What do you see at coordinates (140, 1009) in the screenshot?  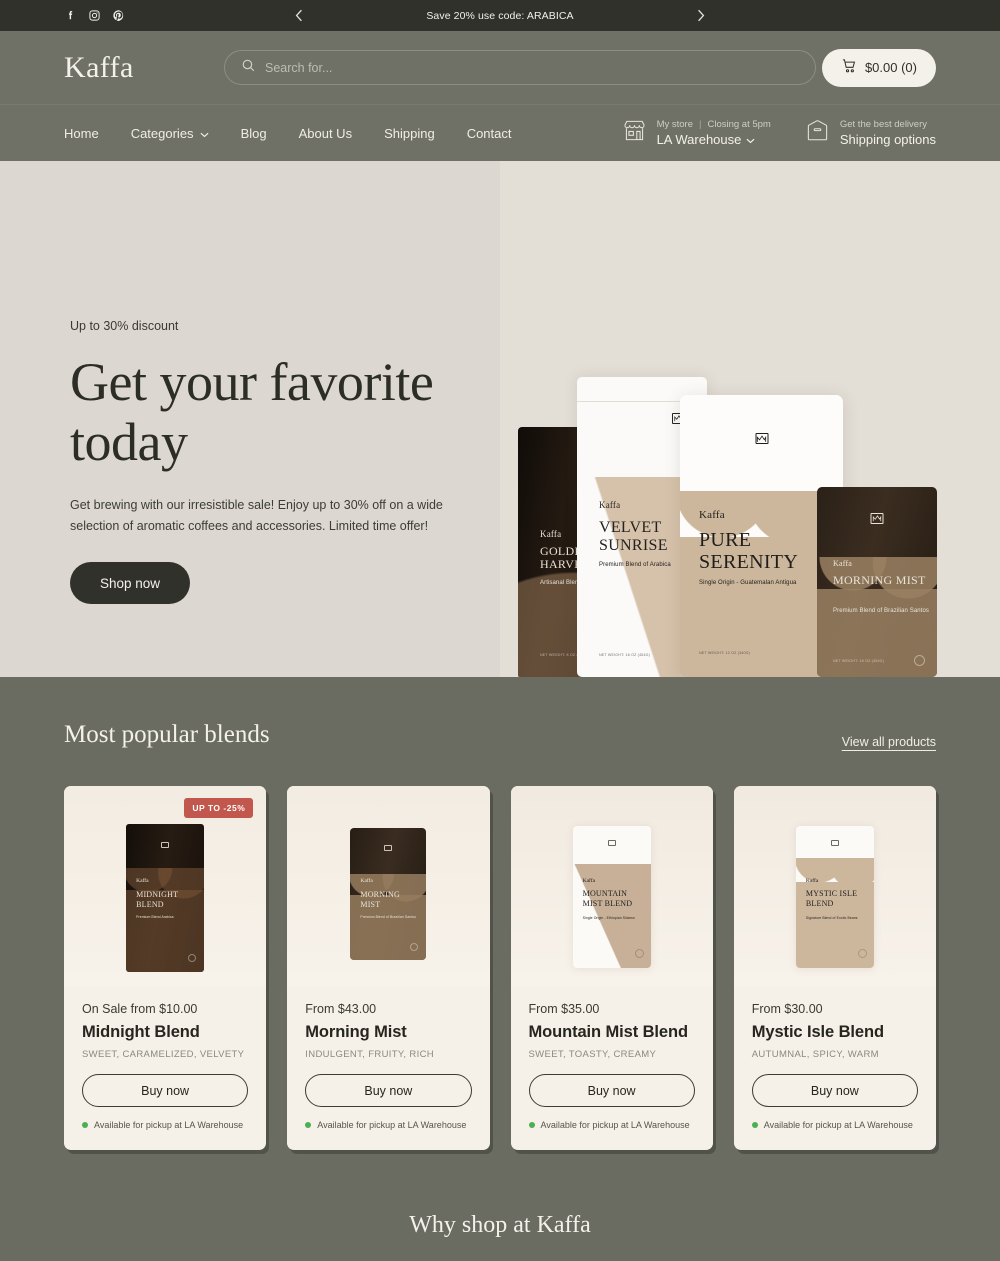 I see `product-price: On Sale from $10.00` at bounding box center [140, 1009].